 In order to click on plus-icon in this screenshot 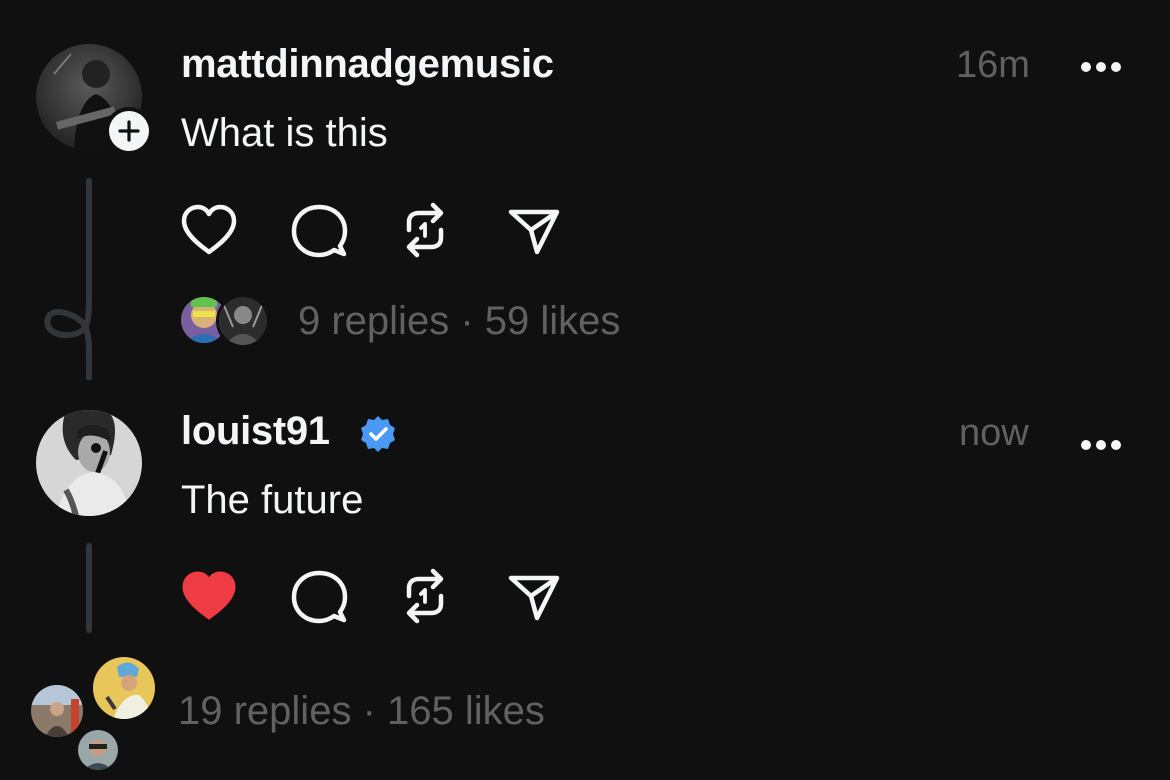, I will do `click(129, 131)`.